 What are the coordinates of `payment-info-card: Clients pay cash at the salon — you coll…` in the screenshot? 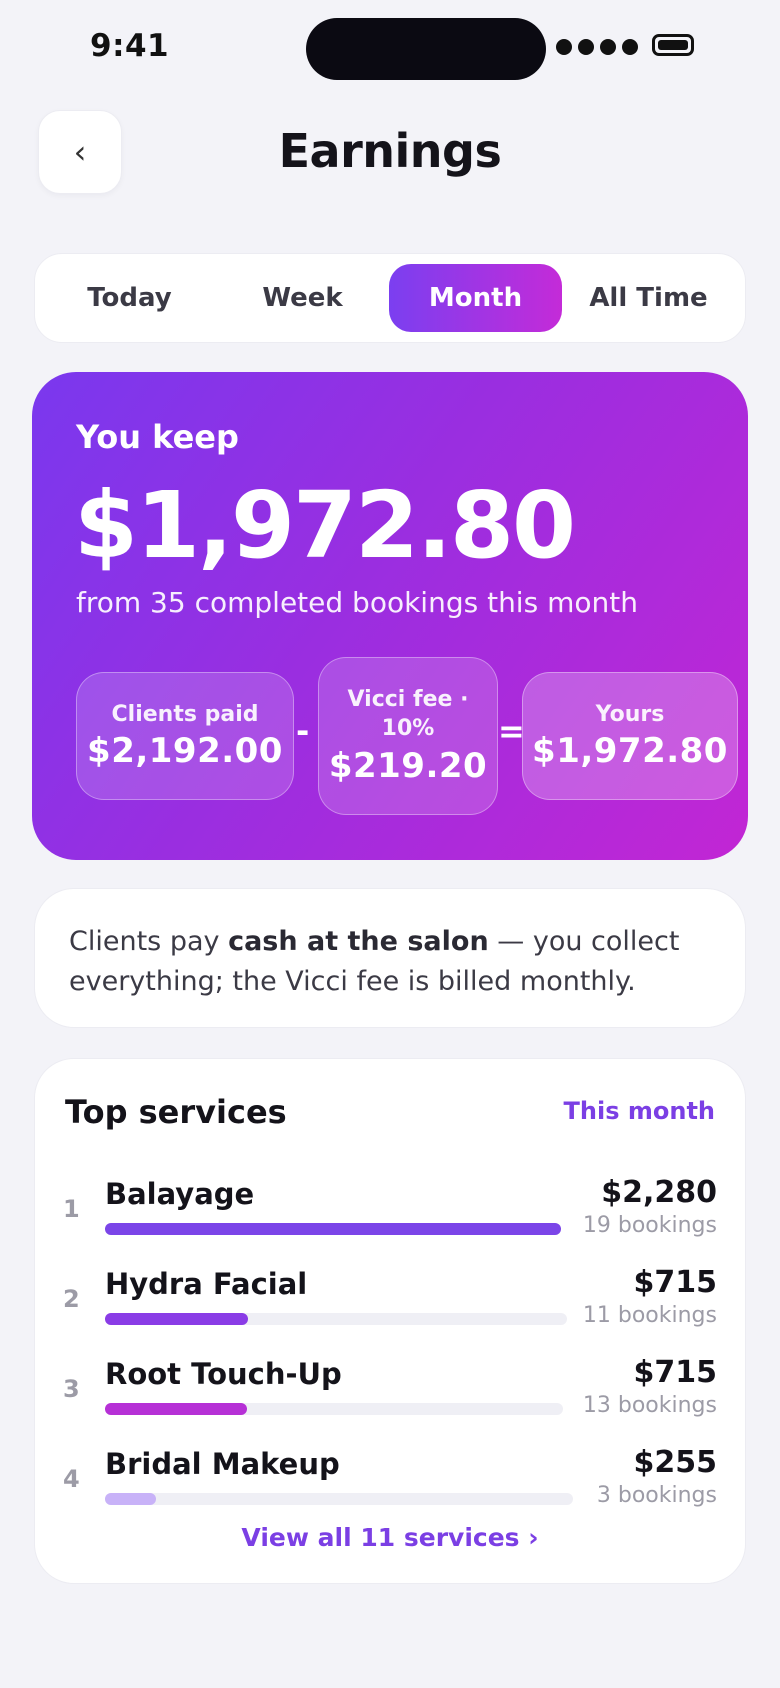 It's located at (390, 958).